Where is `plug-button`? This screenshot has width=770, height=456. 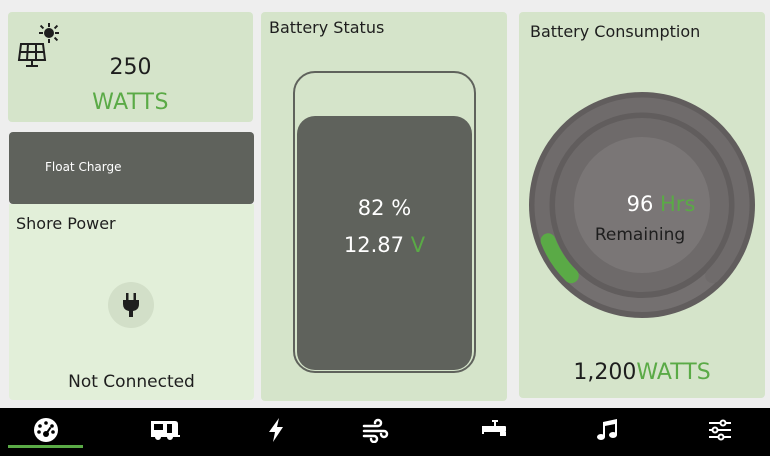
plug-button is located at coordinates (131, 305).